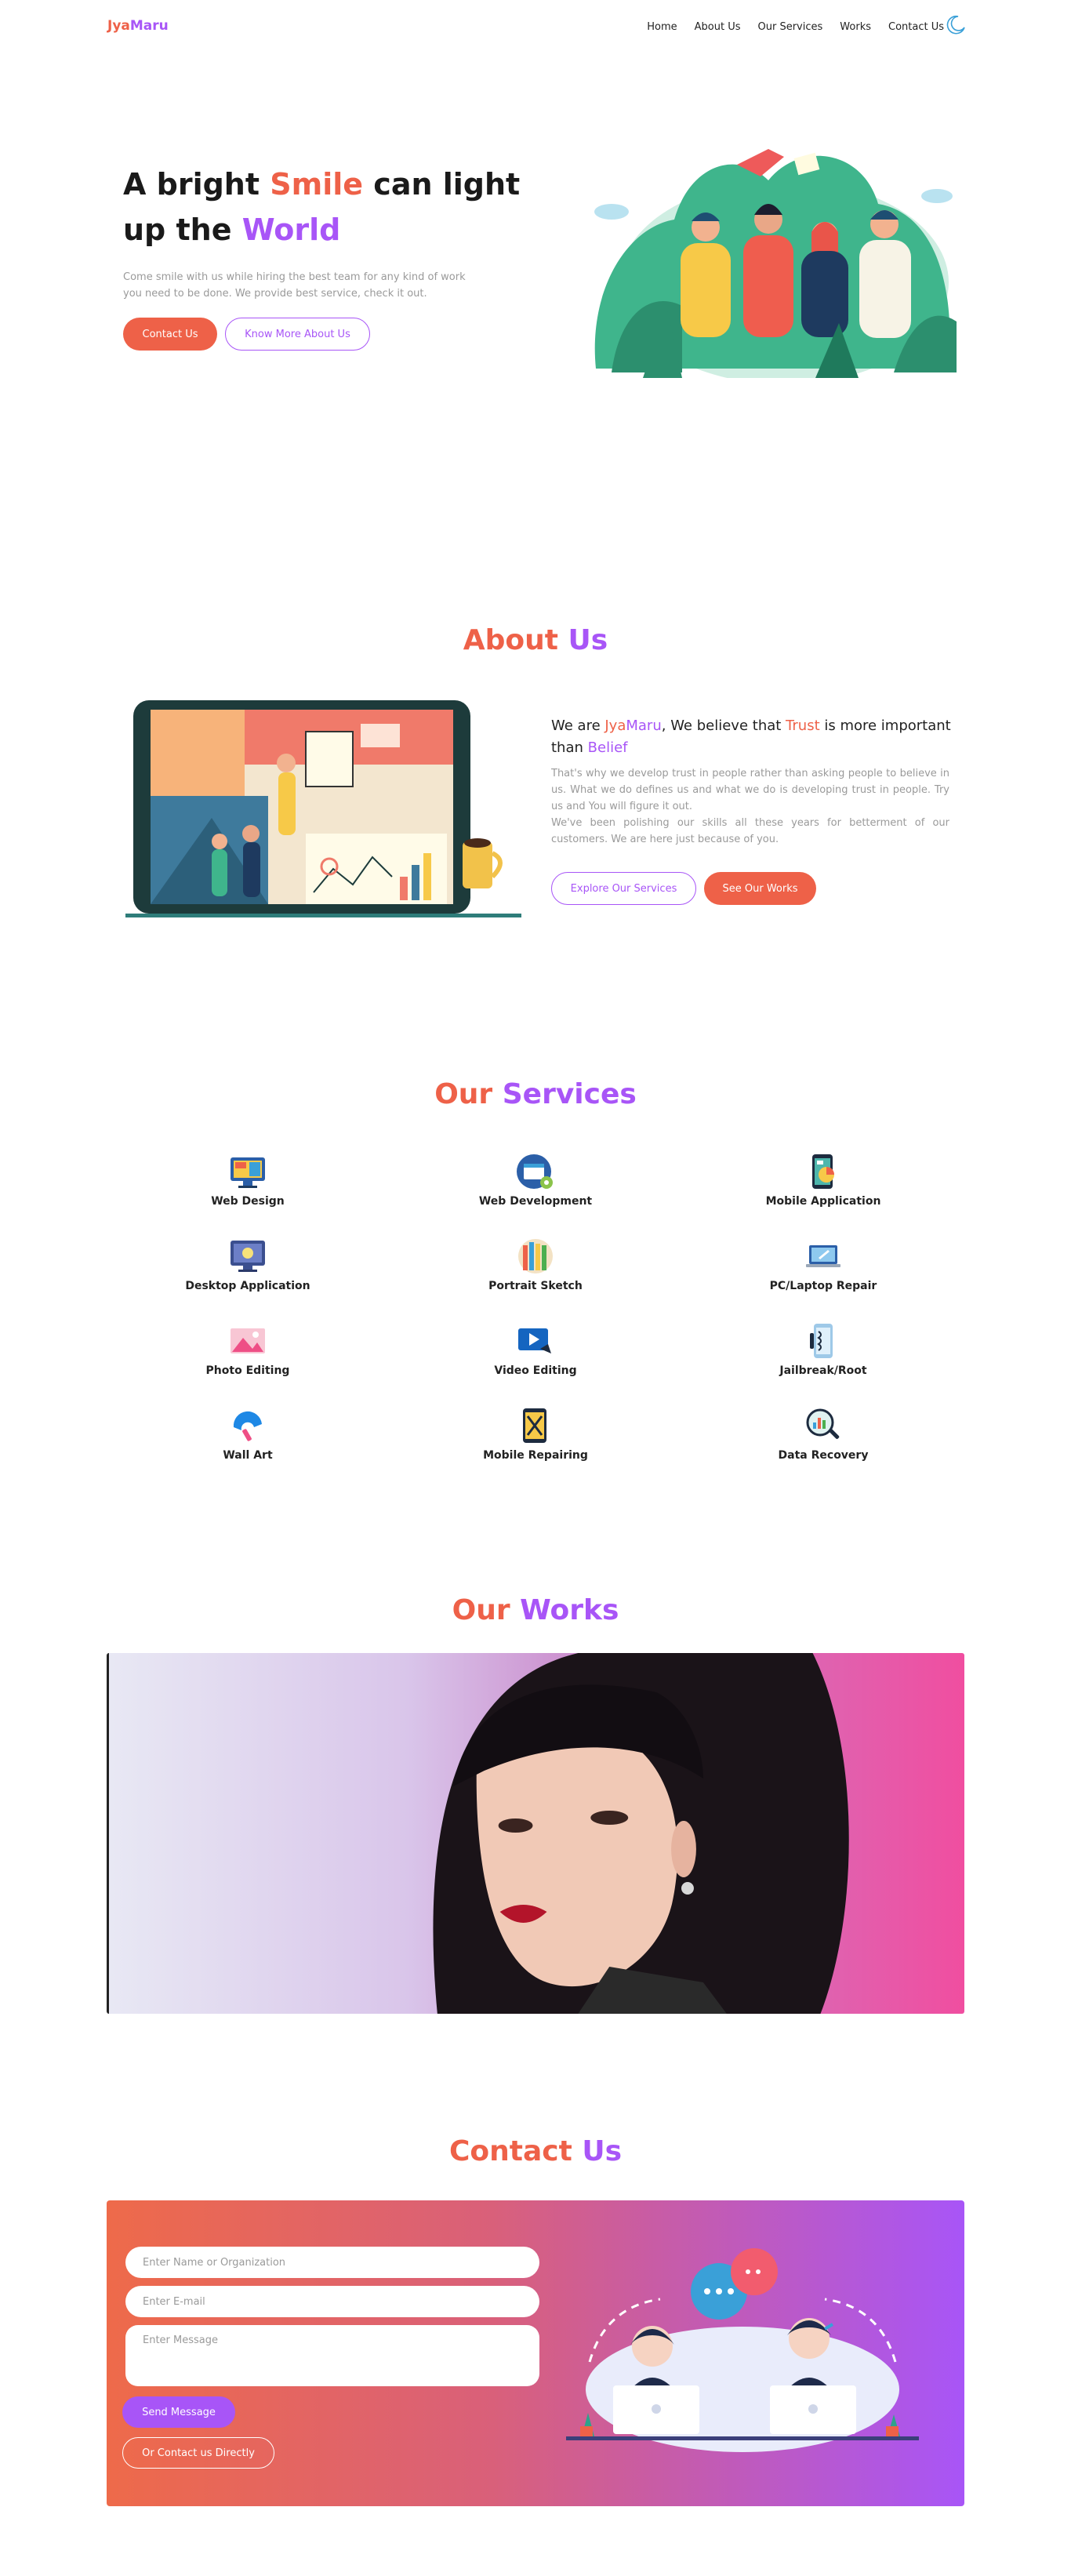  What do you see at coordinates (790, 27) in the screenshot?
I see `nav-services: Our Services` at bounding box center [790, 27].